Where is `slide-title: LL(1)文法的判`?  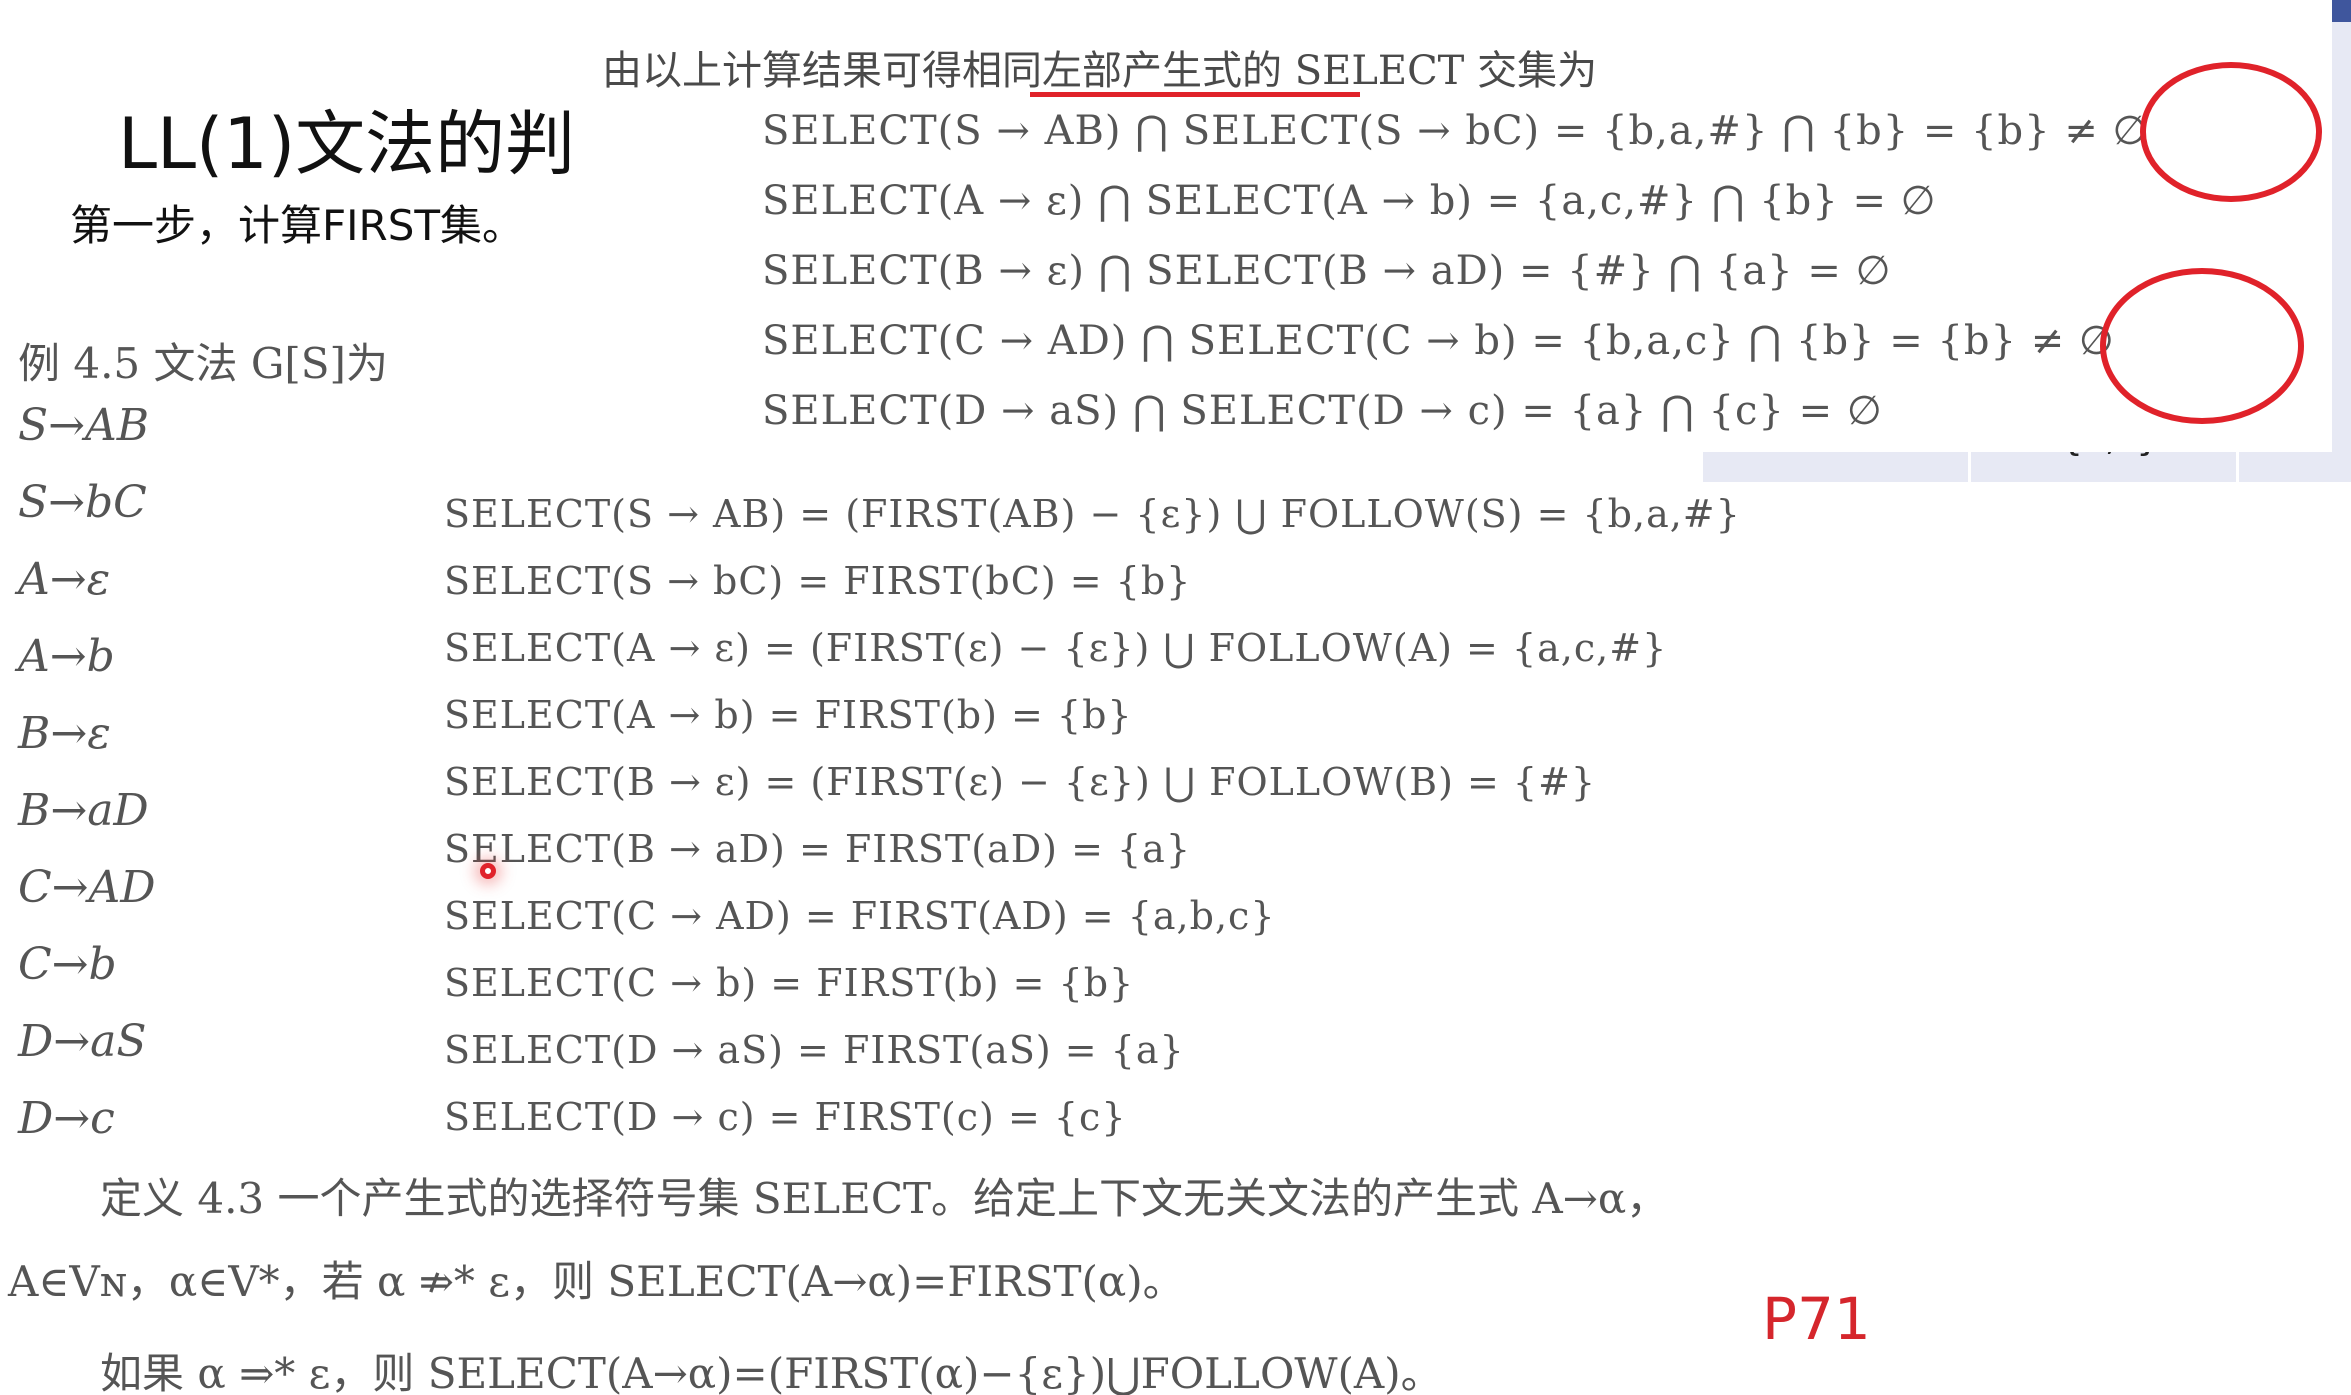 slide-title: LL(1)文法的判 is located at coordinates (347, 144).